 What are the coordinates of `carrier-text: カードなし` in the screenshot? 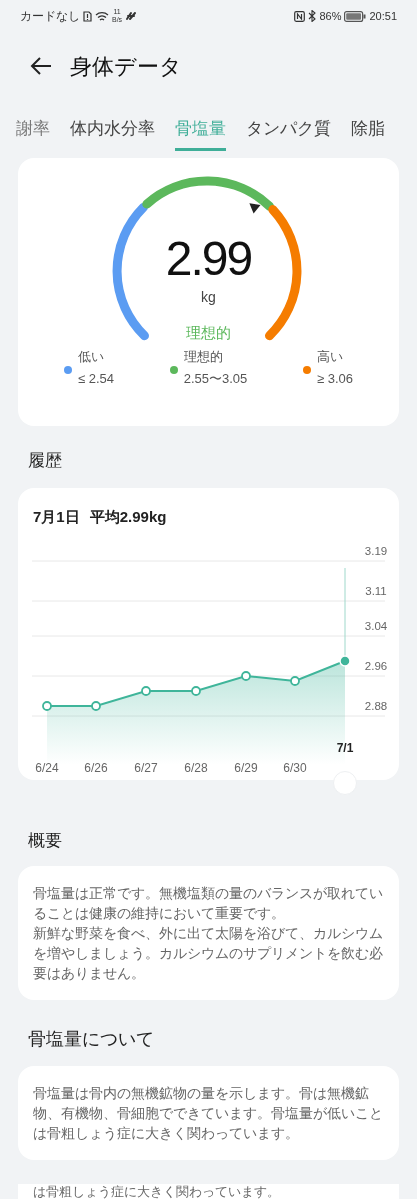 It's located at (50, 16).